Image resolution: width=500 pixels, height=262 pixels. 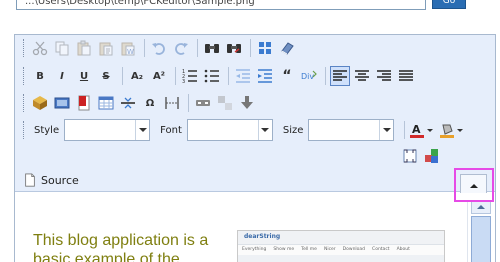 I want to click on scroll-up-arrow-icon, so click(x=481, y=207).